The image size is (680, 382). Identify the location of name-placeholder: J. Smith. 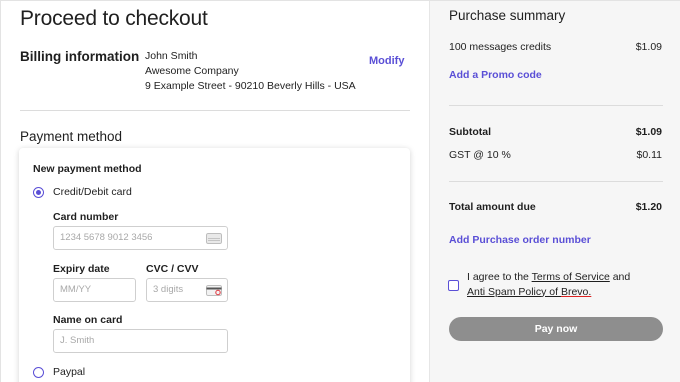
(77, 340).